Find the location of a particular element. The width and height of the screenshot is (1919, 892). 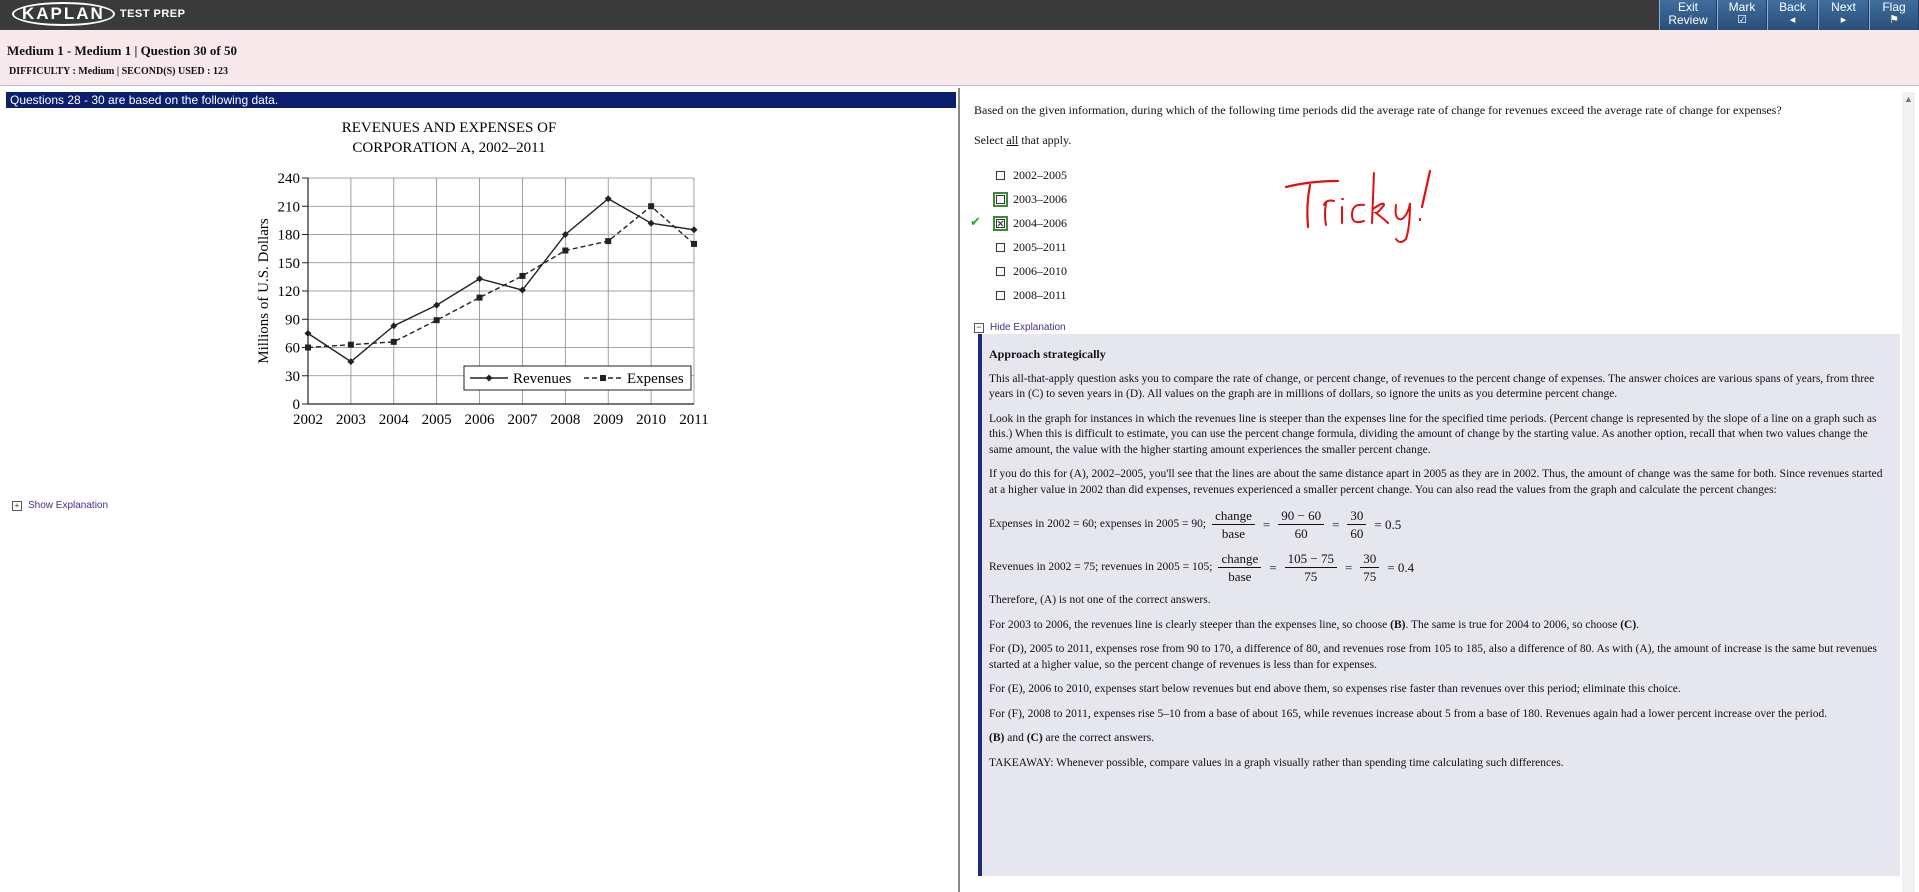

select-instruction: Select all that apply. is located at coordinates (1022, 140).